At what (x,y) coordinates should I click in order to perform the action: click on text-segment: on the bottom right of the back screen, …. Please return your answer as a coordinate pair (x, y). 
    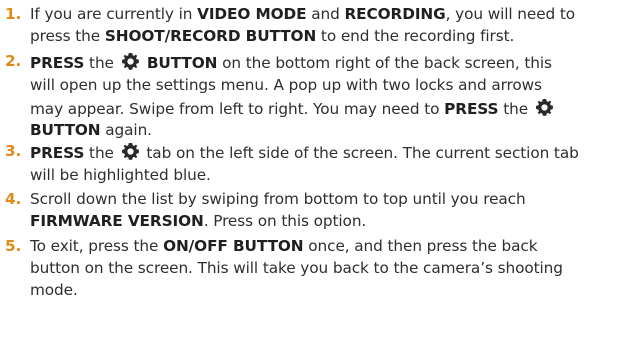
    Looking at the image, I should click on (384, 63).